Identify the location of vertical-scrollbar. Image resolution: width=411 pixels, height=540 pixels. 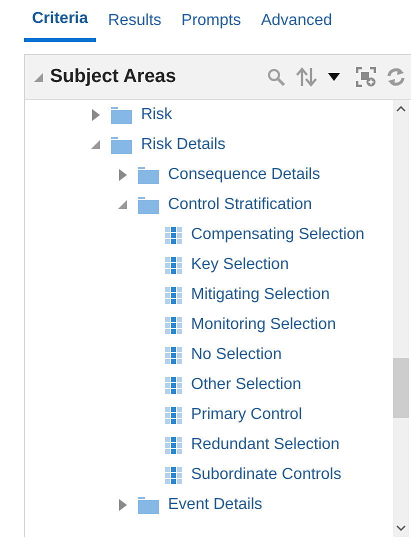
(401, 318).